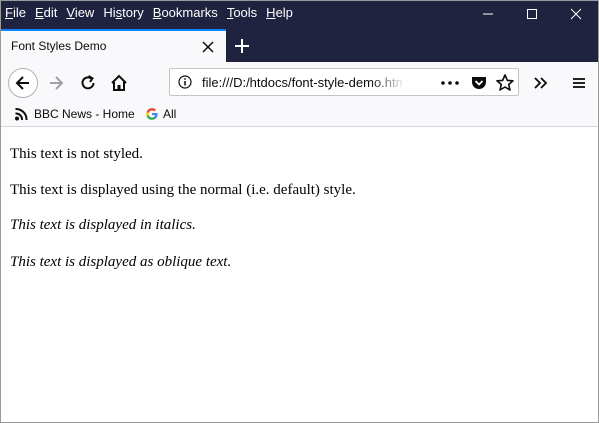 This screenshot has width=599, height=423. I want to click on app-menu-button, so click(579, 83).